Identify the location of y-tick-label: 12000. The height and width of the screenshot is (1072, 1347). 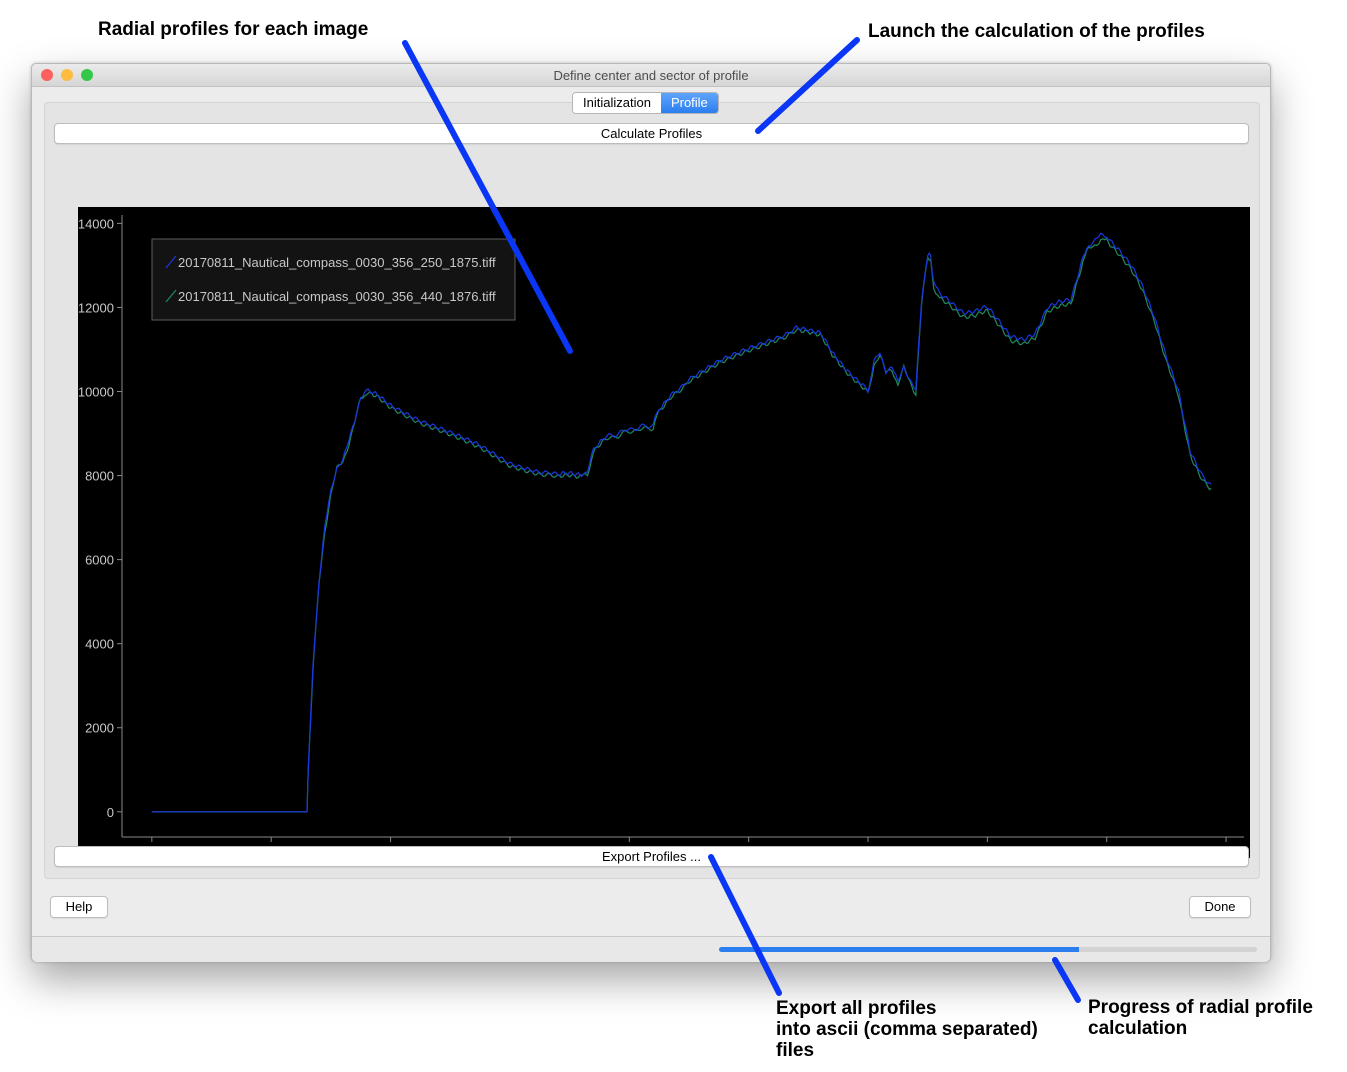
(96, 307).